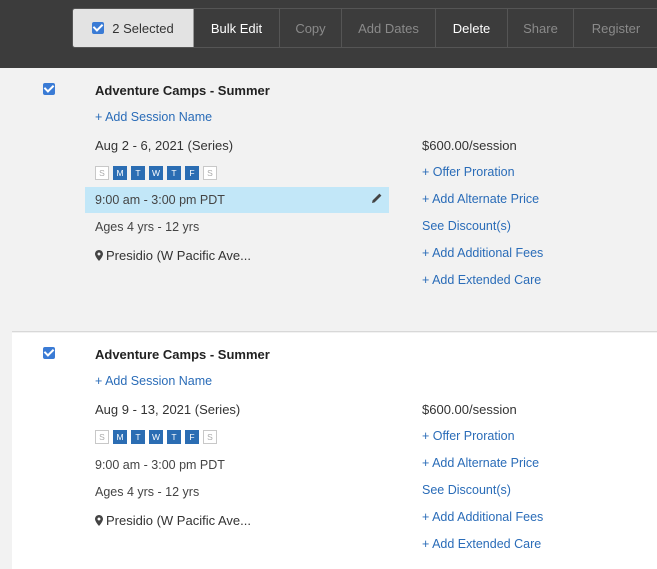 The width and height of the screenshot is (657, 569). I want to click on copy-button: Copy, so click(311, 28).